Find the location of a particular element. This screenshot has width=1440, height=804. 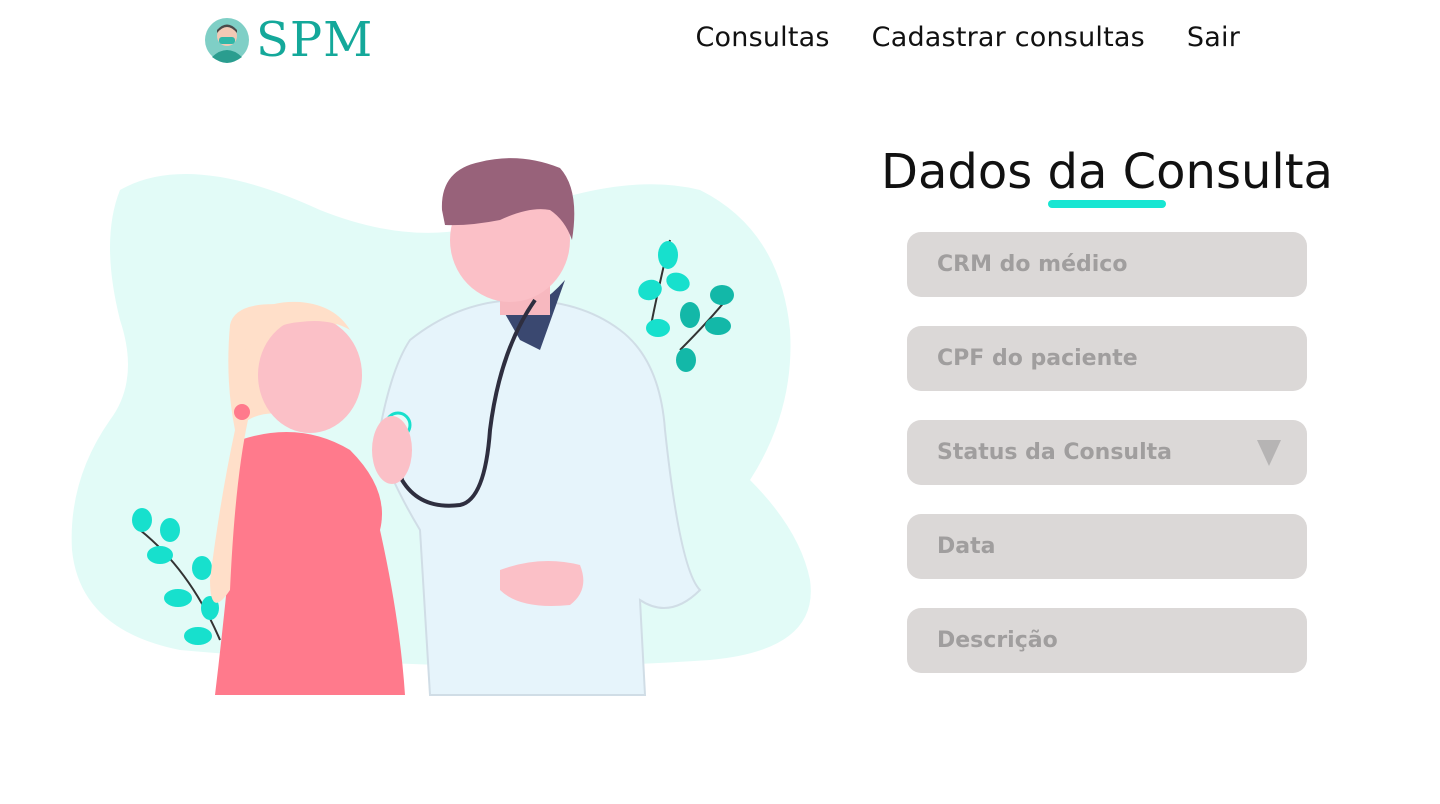

patient-head is located at coordinates (310, 375).